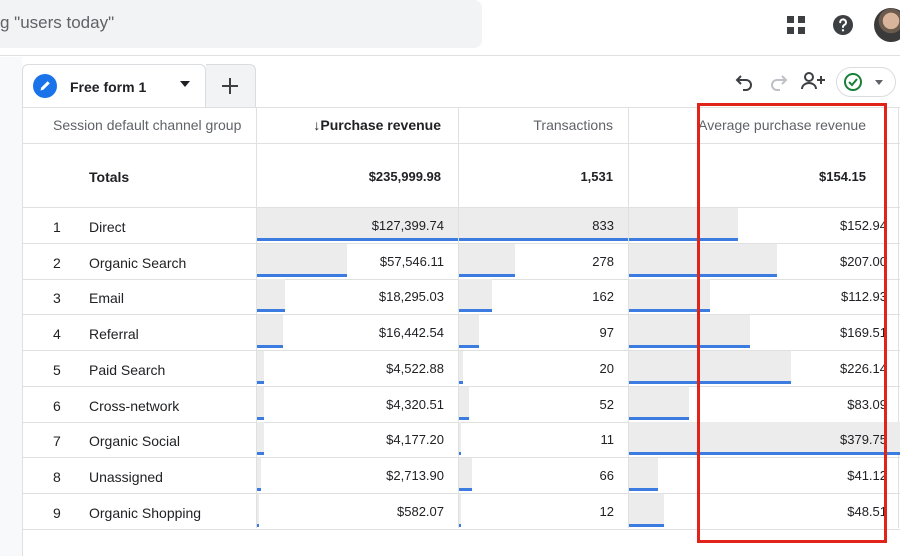  I want to click on cell-purchase-revenue: $2,713.90, so click(357, 475).